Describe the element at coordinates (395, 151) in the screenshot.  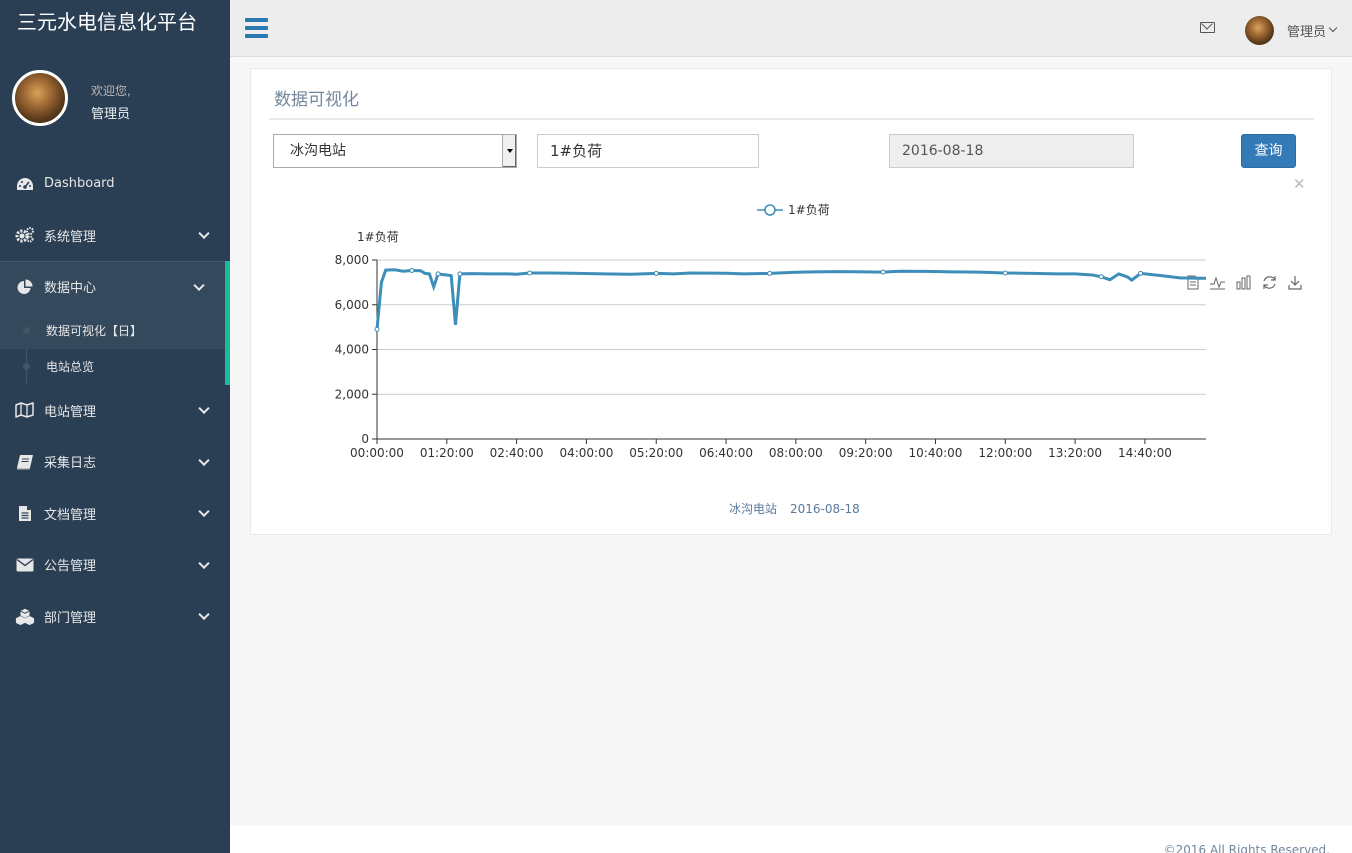
I see `station-select: 冰沟电站` at that location.